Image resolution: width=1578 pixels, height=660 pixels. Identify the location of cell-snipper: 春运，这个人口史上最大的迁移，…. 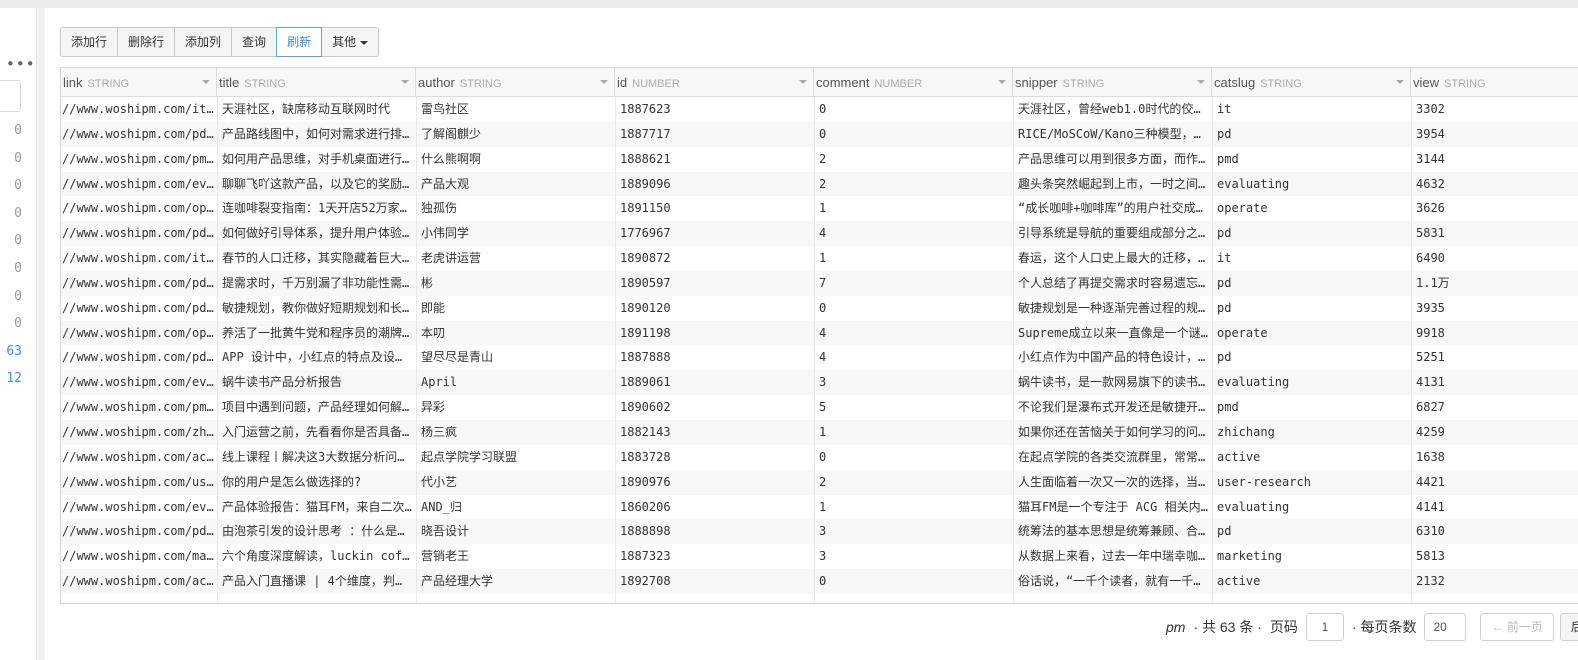
(1113, 258).